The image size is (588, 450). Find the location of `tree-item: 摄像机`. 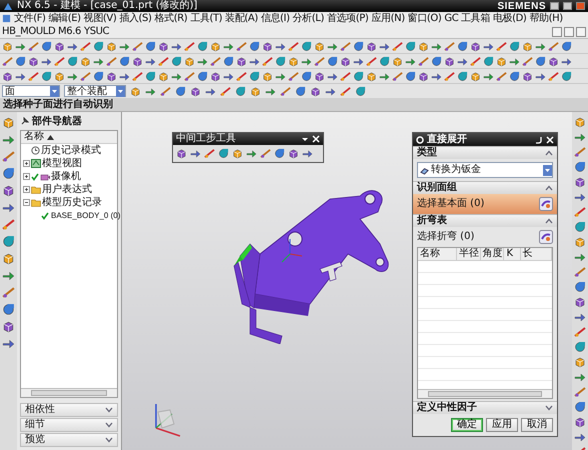

tree-item: 摄像机 is located at coordinates (66, 176).